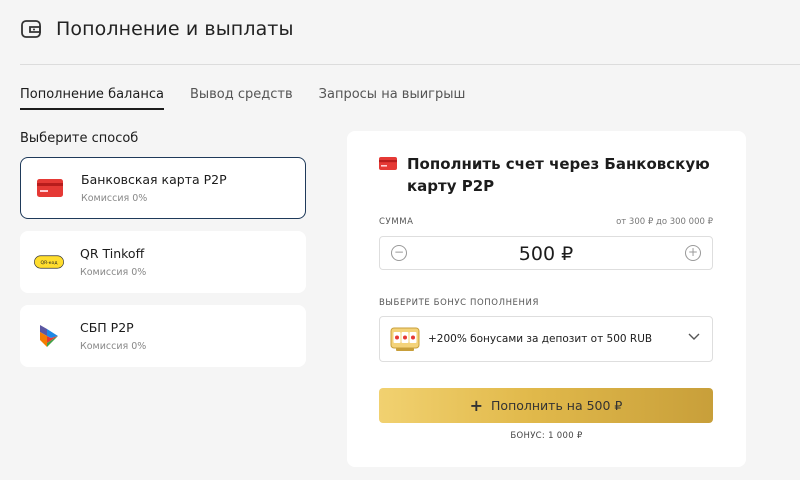 The width and height of the screenshot is (800, 480). I want to click on wallet-icon, so click(31, 29).